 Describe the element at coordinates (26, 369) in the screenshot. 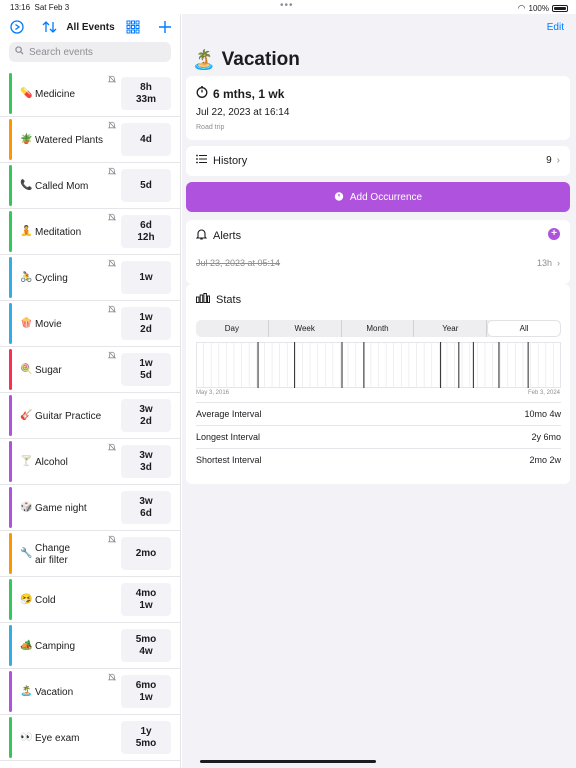

I see `event-emoji: 🍭` at that location.